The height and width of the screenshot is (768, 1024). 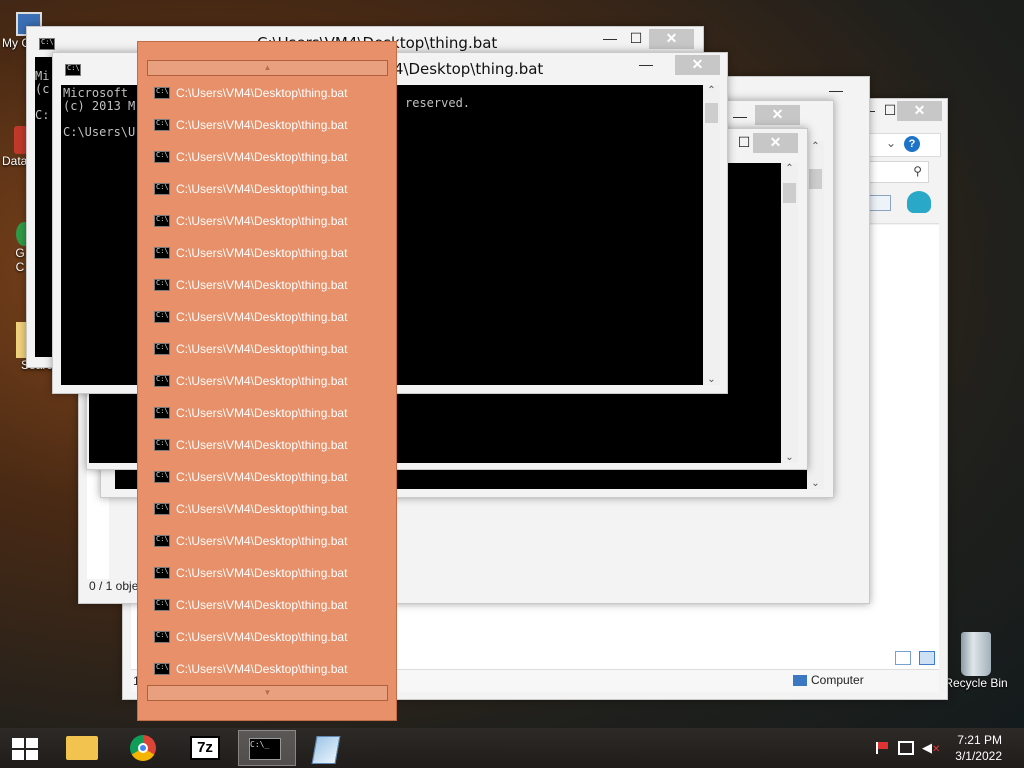 I want to click on network-icon, so click(x=906, y=748).